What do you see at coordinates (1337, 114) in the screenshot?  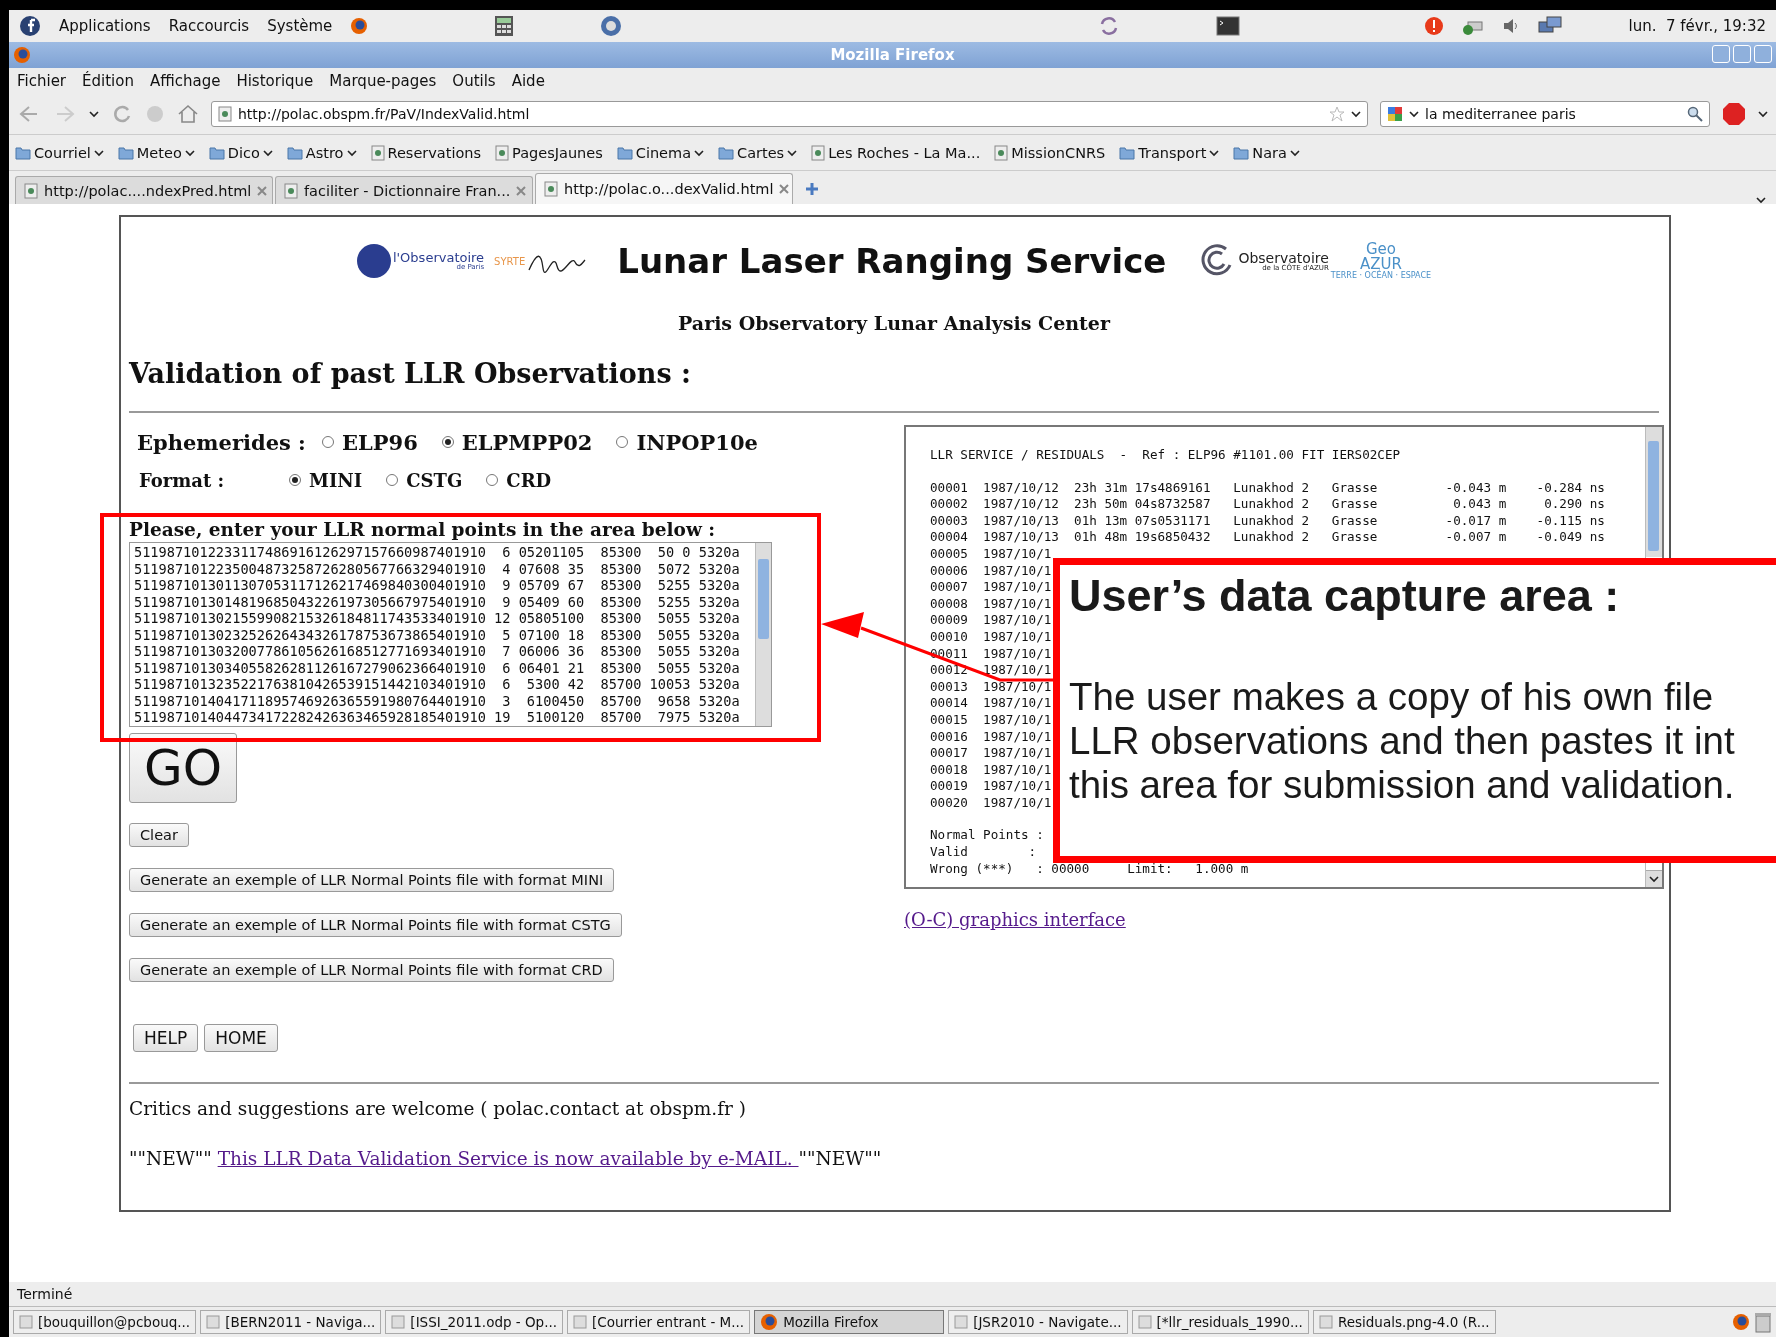 I see `star-icon` at bounding box center [1337, 114].